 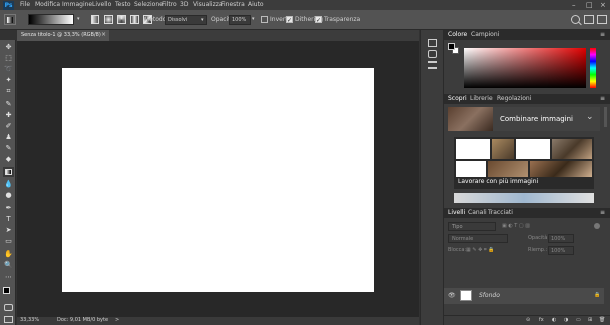 I want to click on layer-filter-search: Tipo, so click(x=472, y=226).